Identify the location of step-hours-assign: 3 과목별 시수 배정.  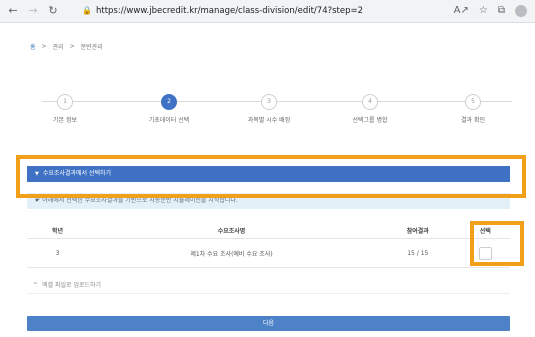
(269, 109).